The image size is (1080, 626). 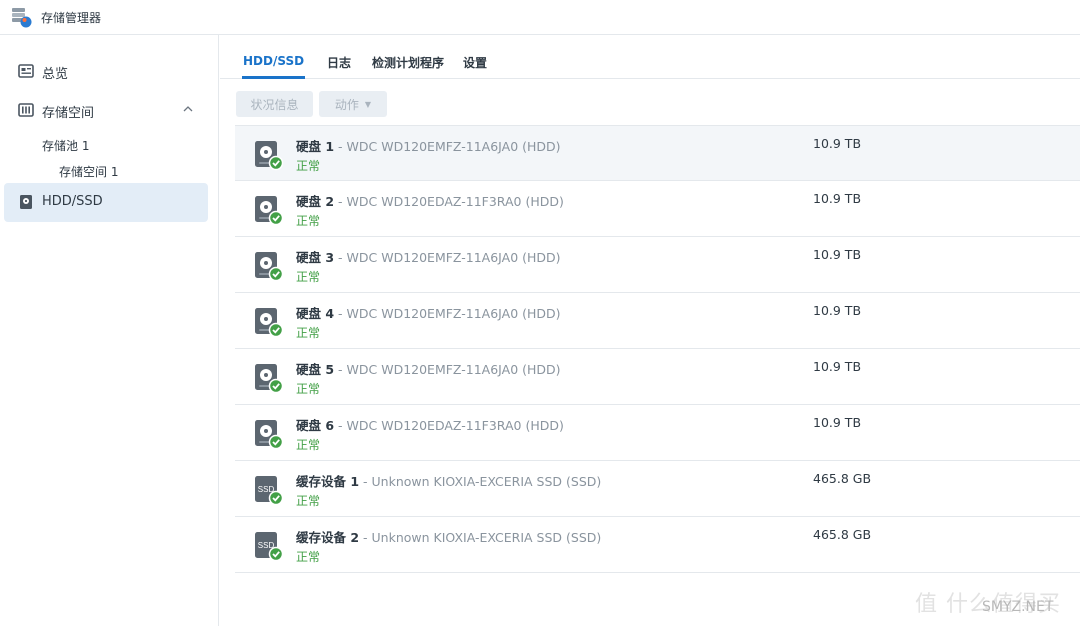 I want to click on disk-name: 硬盘 4, so click(x=315, y=313).